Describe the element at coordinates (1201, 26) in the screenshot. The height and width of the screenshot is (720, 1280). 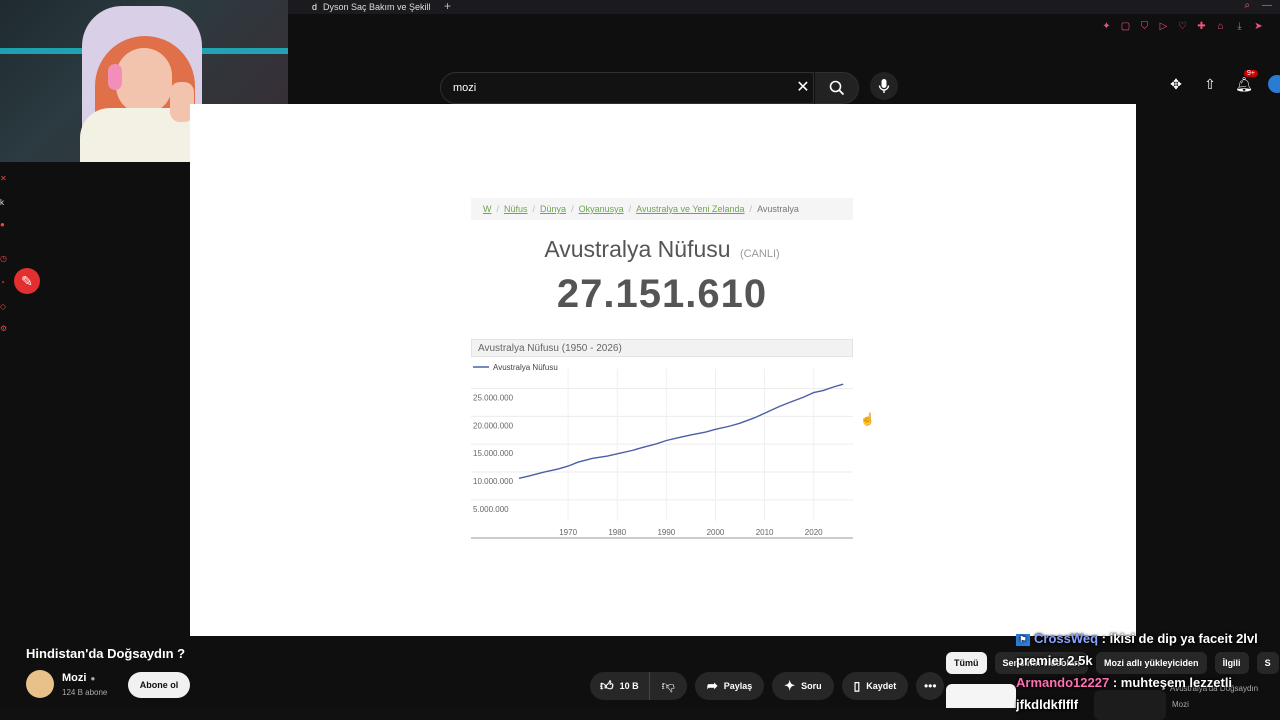
I see `puzzle-icon: ✚` at that location.